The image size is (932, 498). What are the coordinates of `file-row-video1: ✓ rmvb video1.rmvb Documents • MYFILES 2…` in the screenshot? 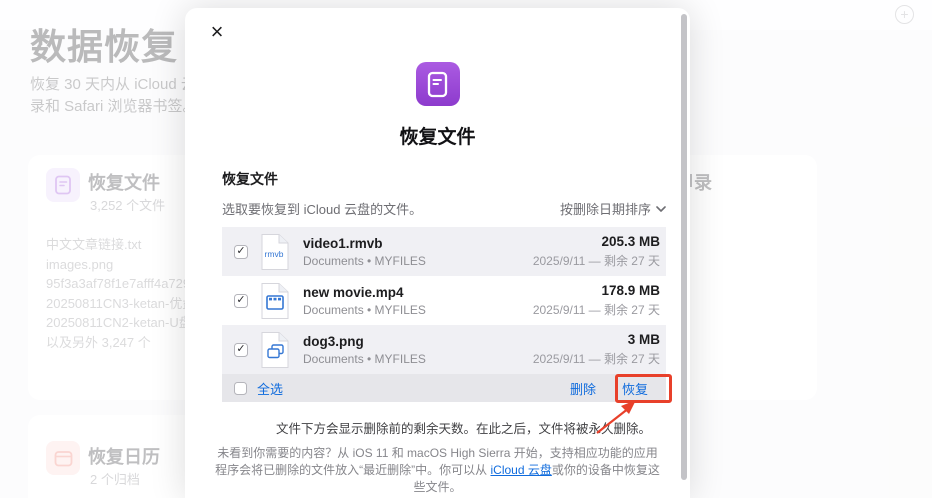 It's located at (444, 251).